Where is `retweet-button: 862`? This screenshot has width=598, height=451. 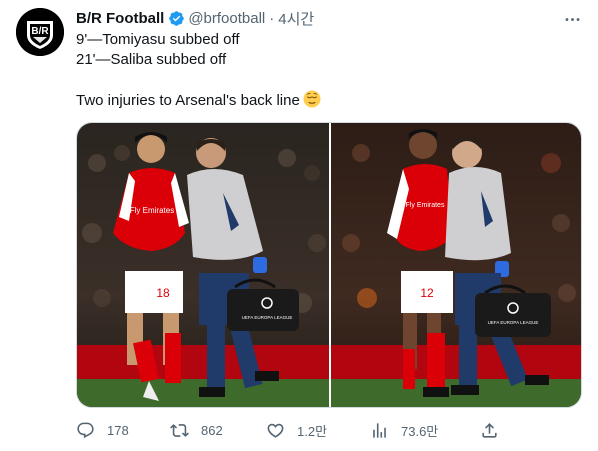 retweet-button: 862 is located at coordinates (196, 430).